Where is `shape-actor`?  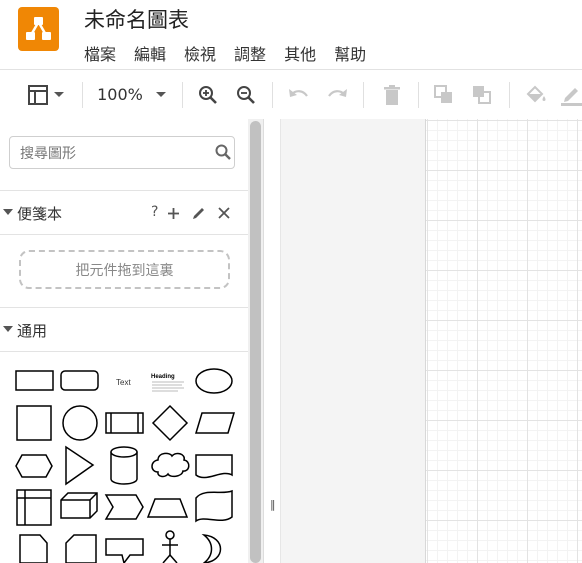
shape-actor is located at coordinates (170, 535).